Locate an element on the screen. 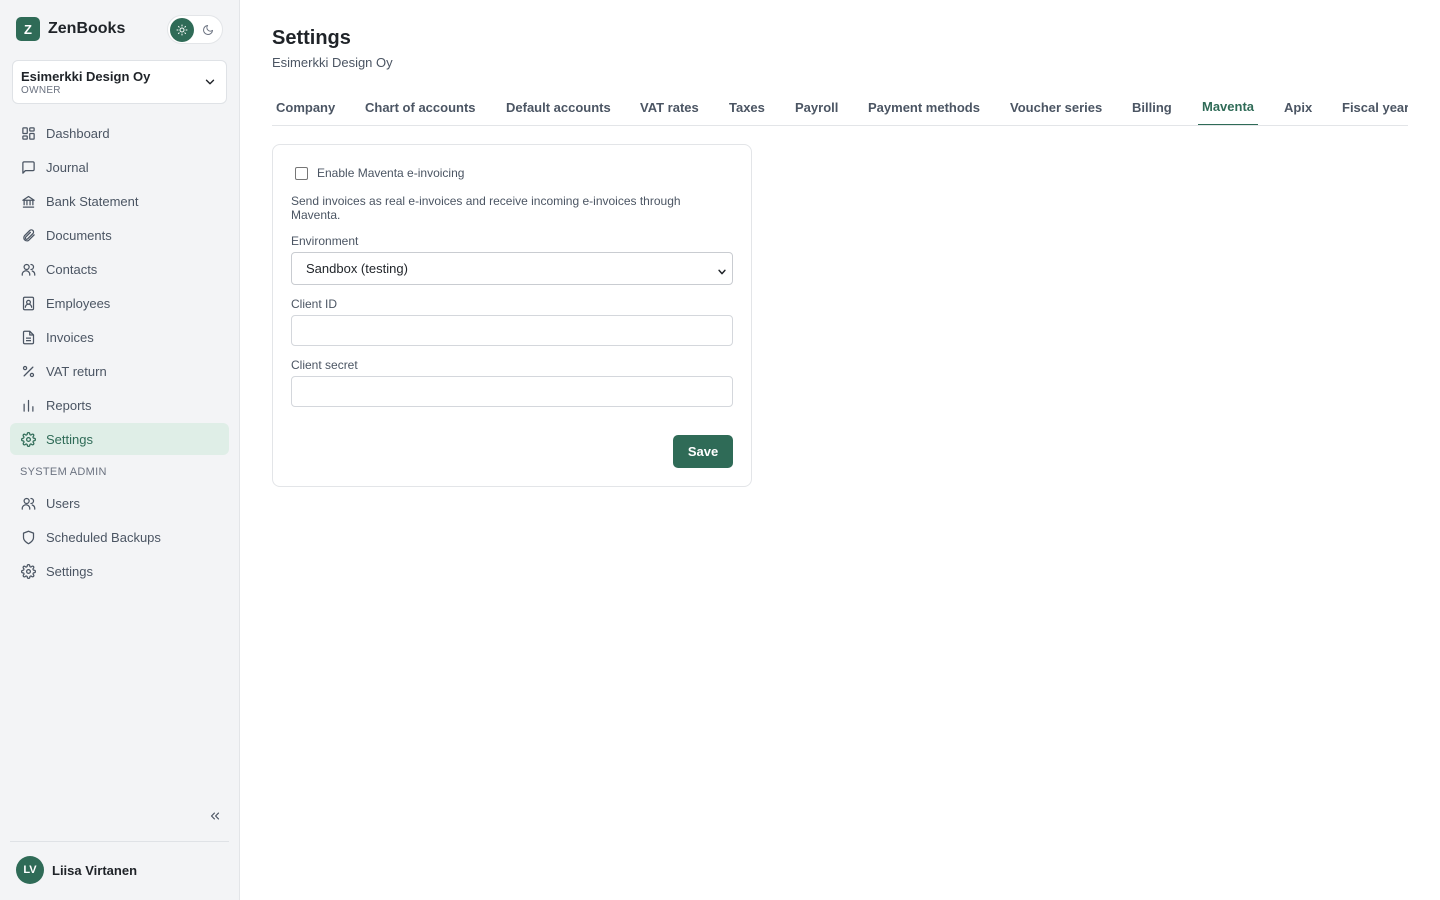 Image resolution: width=1440 pixels, height=900 pixels. sidebar-item-scheduled-backups: Scheduled Backups is located at coordinates (119, 537).